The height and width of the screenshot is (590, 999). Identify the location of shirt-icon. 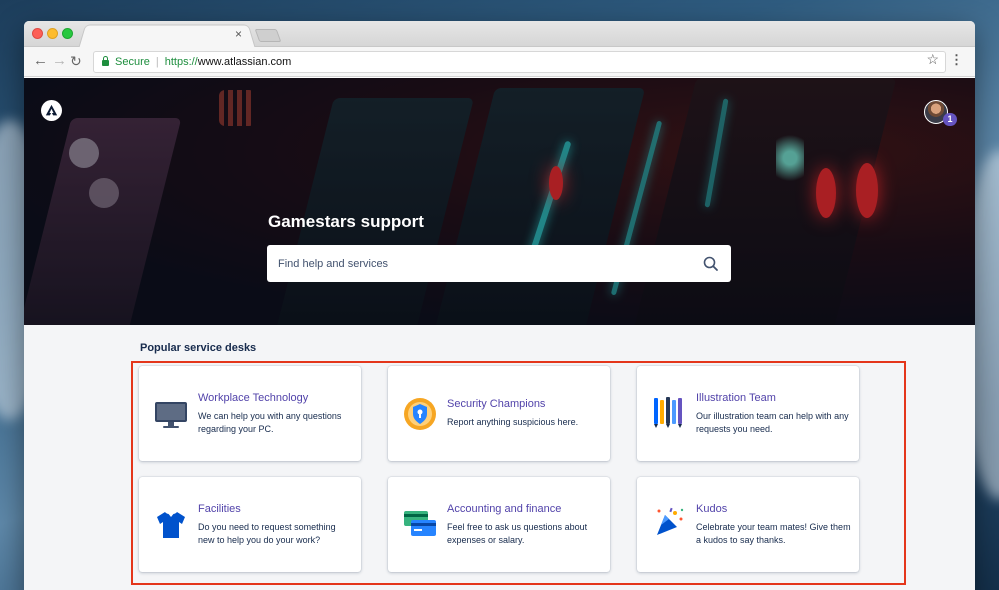
(171, 525).